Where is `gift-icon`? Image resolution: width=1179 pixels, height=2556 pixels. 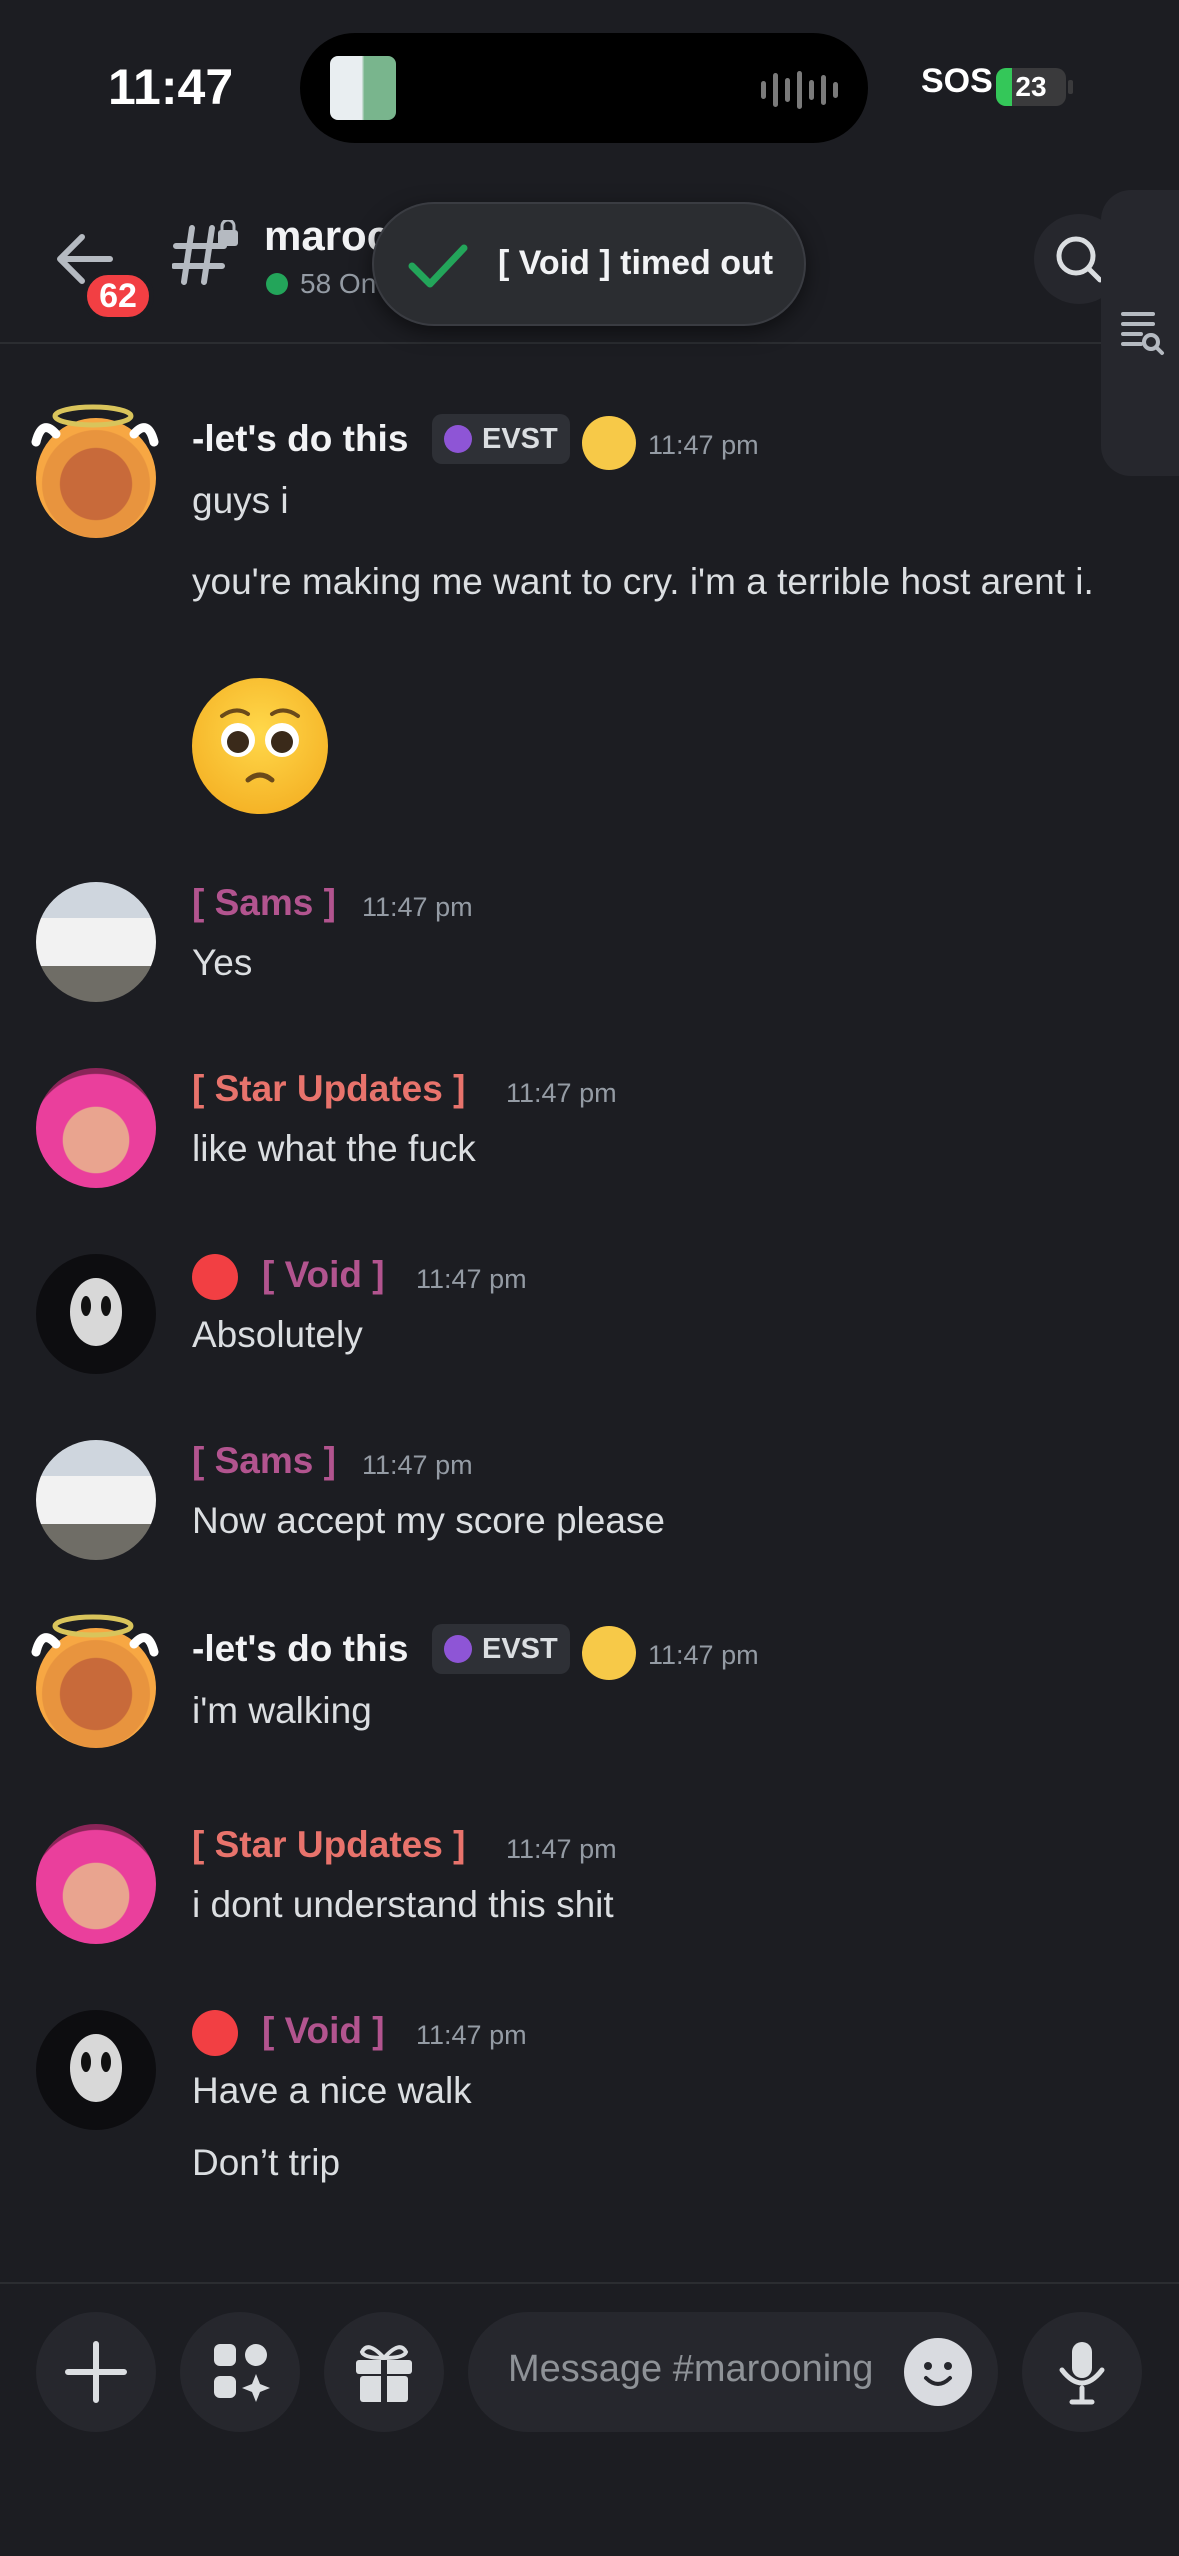 gift-icon is located at coordinates (384, 2374).